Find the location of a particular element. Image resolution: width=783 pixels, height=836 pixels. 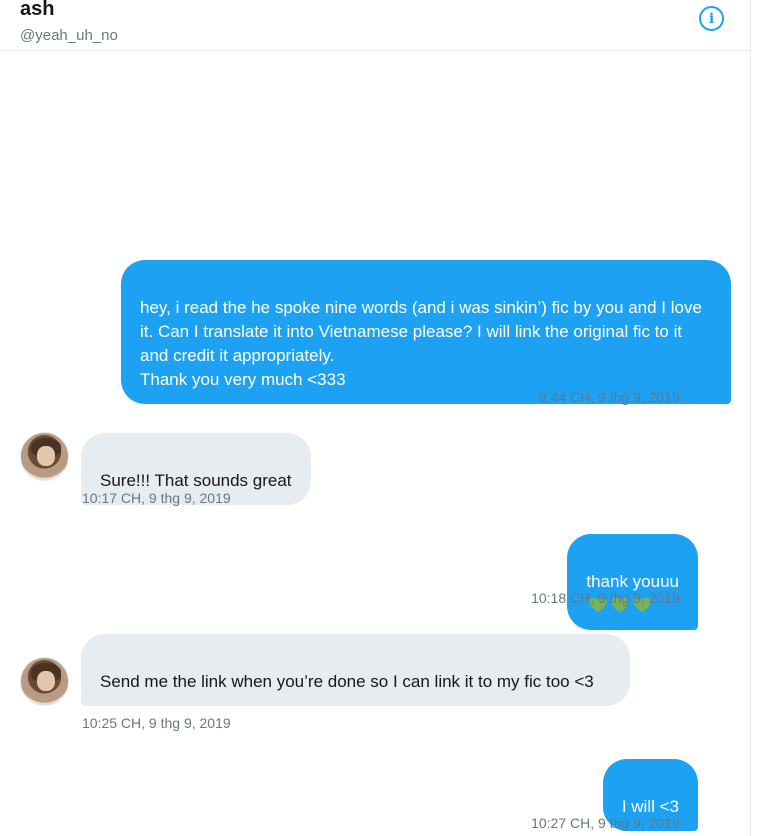

contact-name: ash is located at coordinates (37, 10).